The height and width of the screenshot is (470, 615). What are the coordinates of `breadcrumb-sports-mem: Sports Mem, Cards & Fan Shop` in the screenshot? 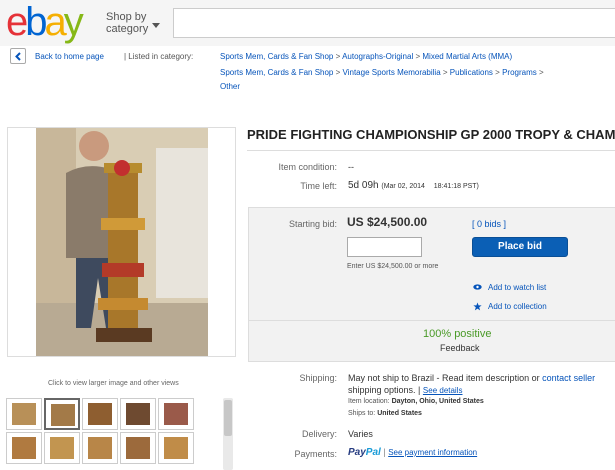 It's located at (276, 56).